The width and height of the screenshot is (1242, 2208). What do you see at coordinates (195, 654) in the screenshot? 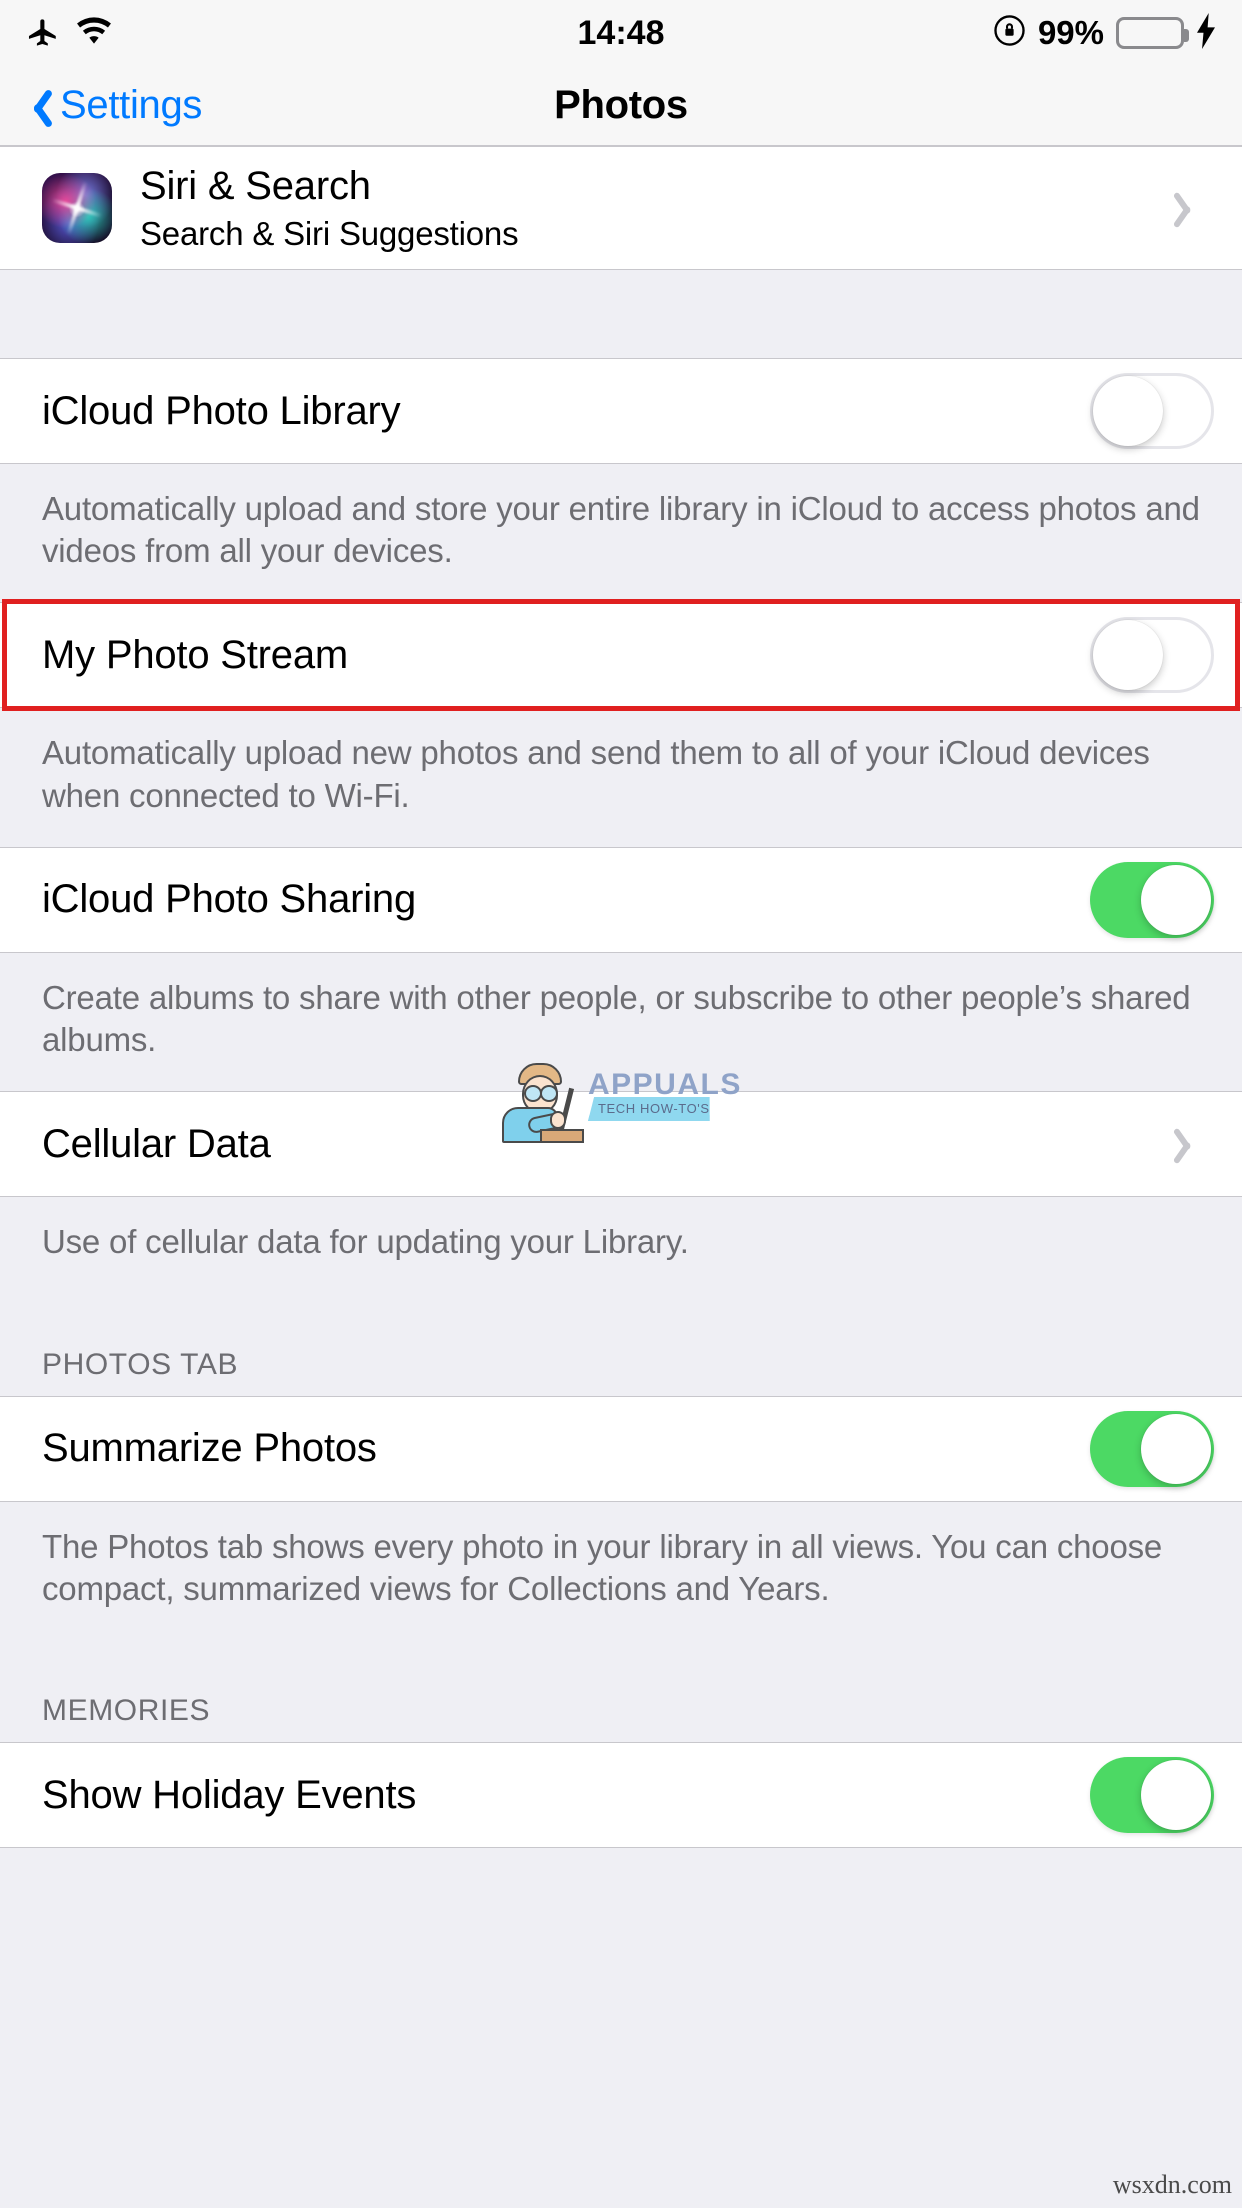
I see `my-photo-stream-label: My Photo Stream` at bounding box center [195, 654].